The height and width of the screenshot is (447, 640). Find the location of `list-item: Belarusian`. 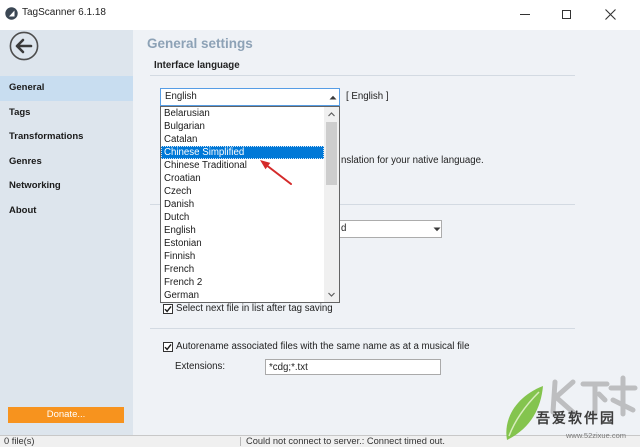

list-item: Belarusian is located at coordinates (242, 113).